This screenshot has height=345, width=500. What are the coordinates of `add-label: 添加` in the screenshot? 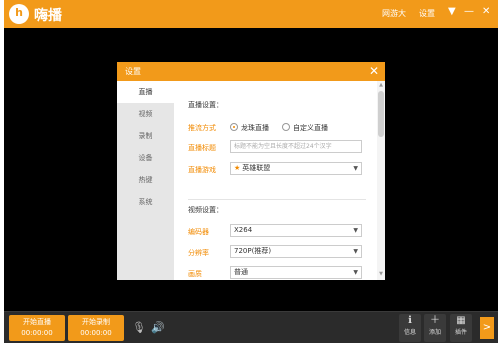 It's located at (434, 332).